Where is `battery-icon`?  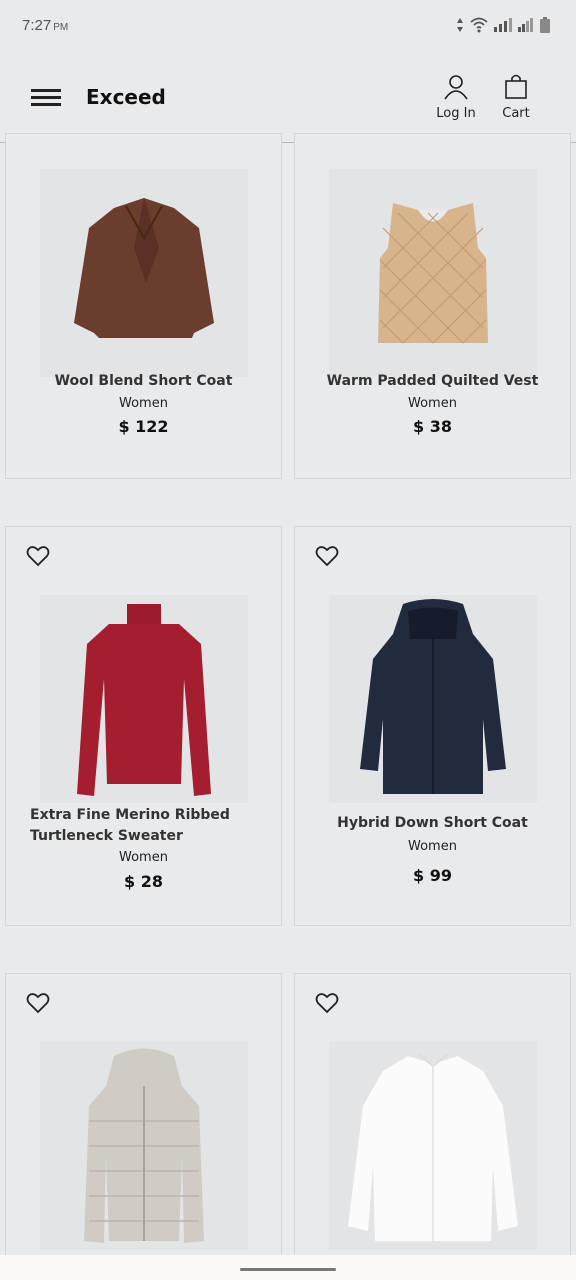 battery-icon is located at coordinates (545, 25).